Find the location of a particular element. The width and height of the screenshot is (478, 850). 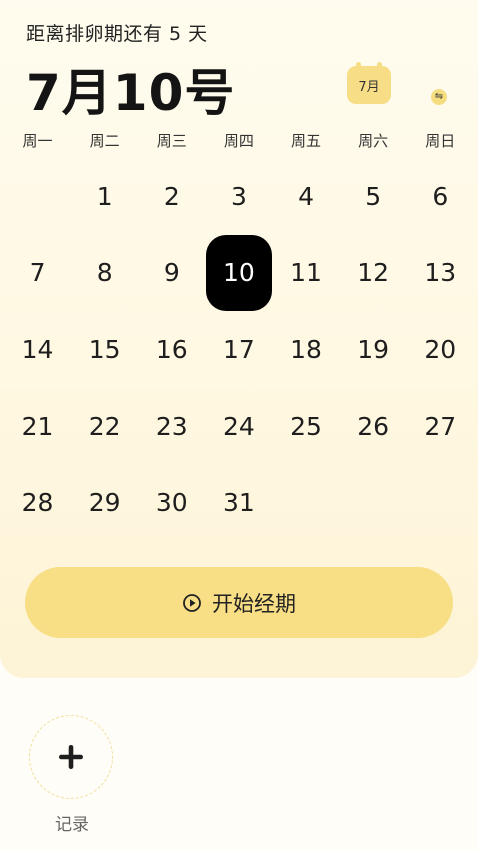

calendar-day-number: 22 is located at coordinates (104, 426).